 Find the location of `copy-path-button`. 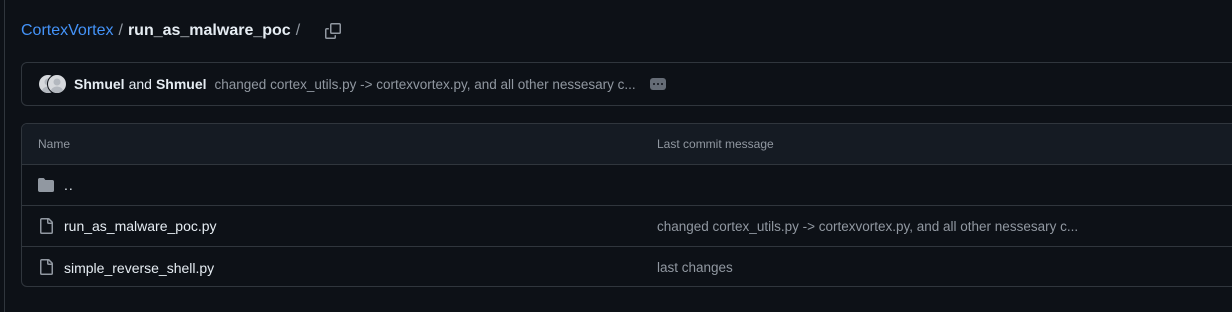

copy-path-button is located at coordinates (333, 31).